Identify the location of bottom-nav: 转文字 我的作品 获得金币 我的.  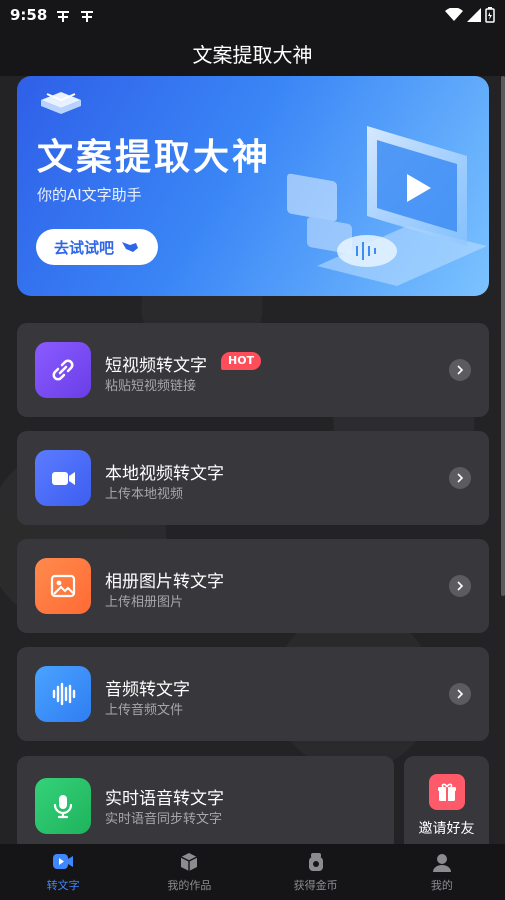
(252, 872).